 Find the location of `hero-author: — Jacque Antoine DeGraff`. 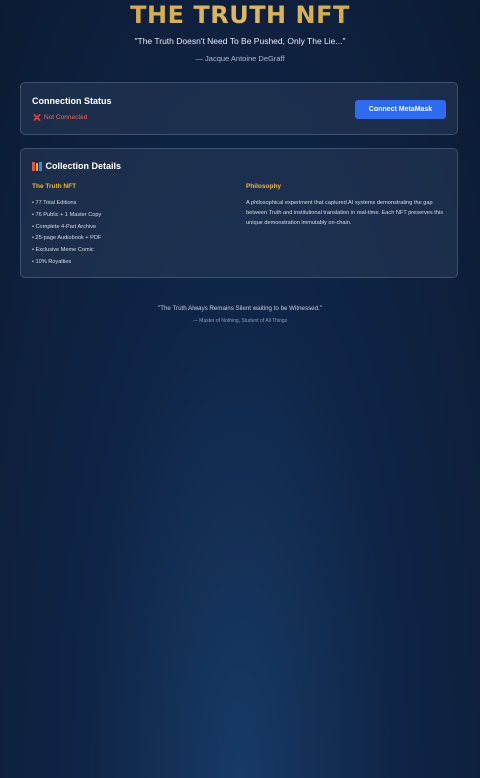

hero-author: — Jacque Antoine DeGraff is located at coordinates (240, 58).